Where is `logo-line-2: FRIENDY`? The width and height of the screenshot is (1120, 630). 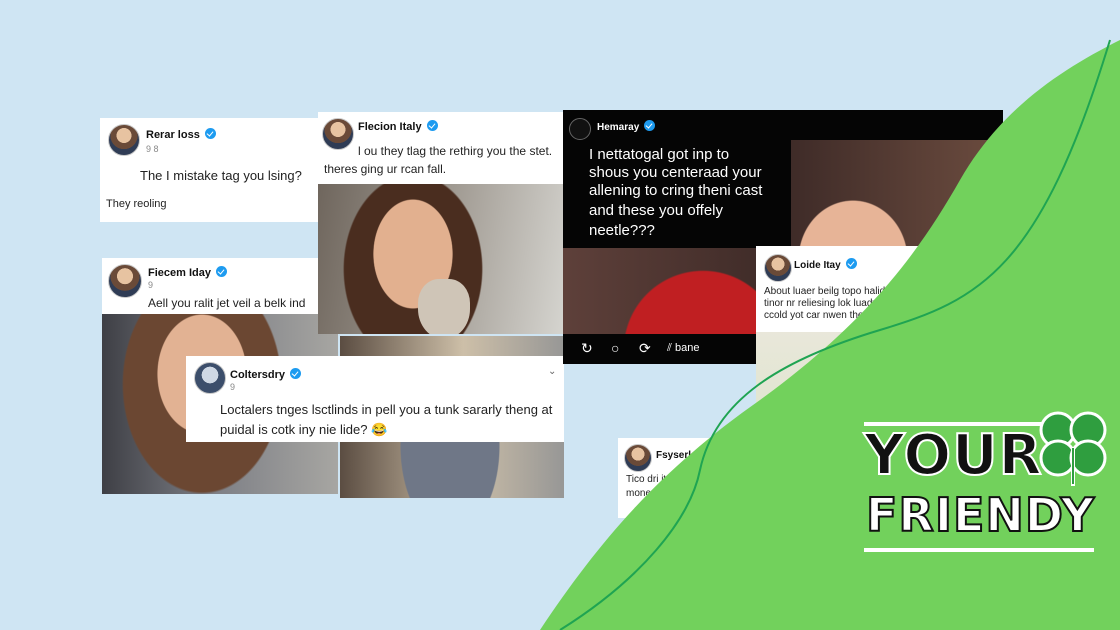
logo-line-2: FRIENDY is located at coordinates (980, 515).